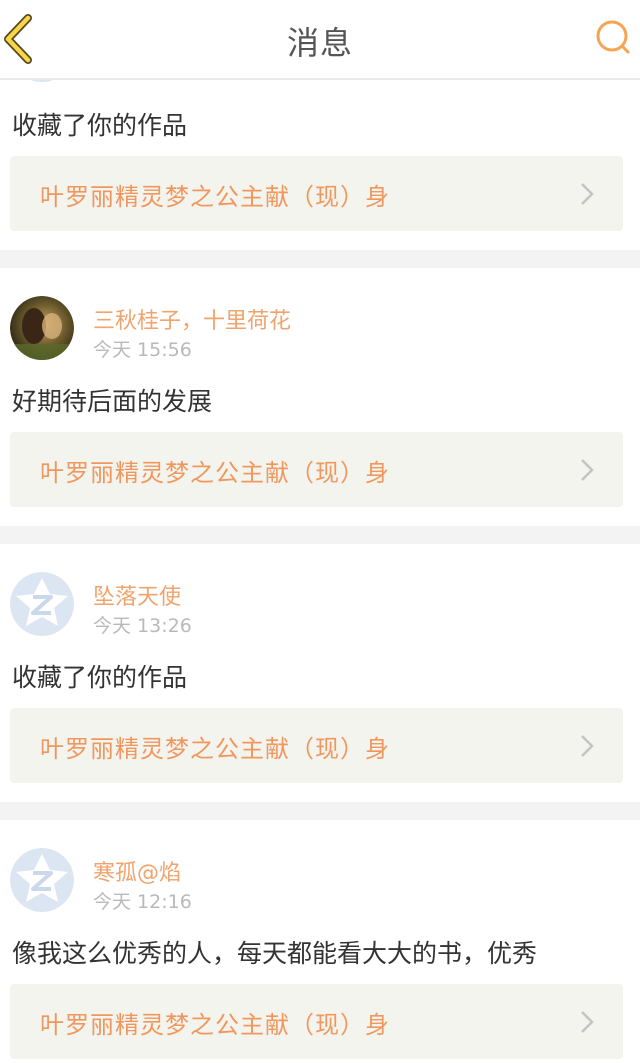  What do you see at coordinates (275, 953) in the screenshot?
I see `comment-text: 像我这么优秀的人，每天都能看大大的书，优秀` at bounding box center [275, 953].